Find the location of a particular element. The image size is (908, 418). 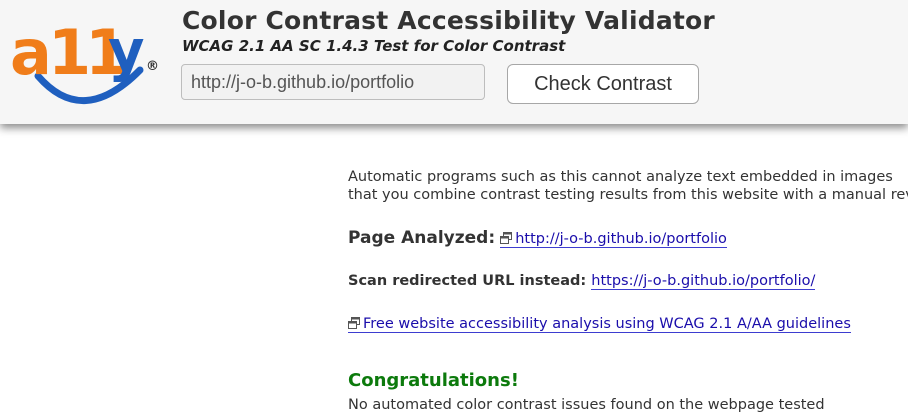

page-analyzed-link: http://j-o-b.github.io/portfolio is located at coordinates (613, 239).